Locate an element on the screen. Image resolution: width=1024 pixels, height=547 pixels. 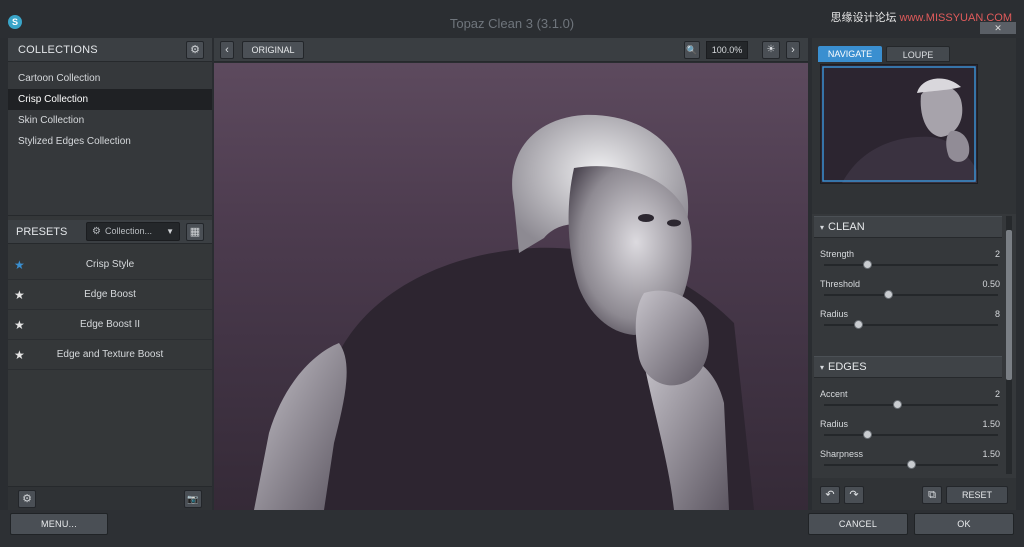
tab-loupe: LOUPE is located at coordinates (918, 54).